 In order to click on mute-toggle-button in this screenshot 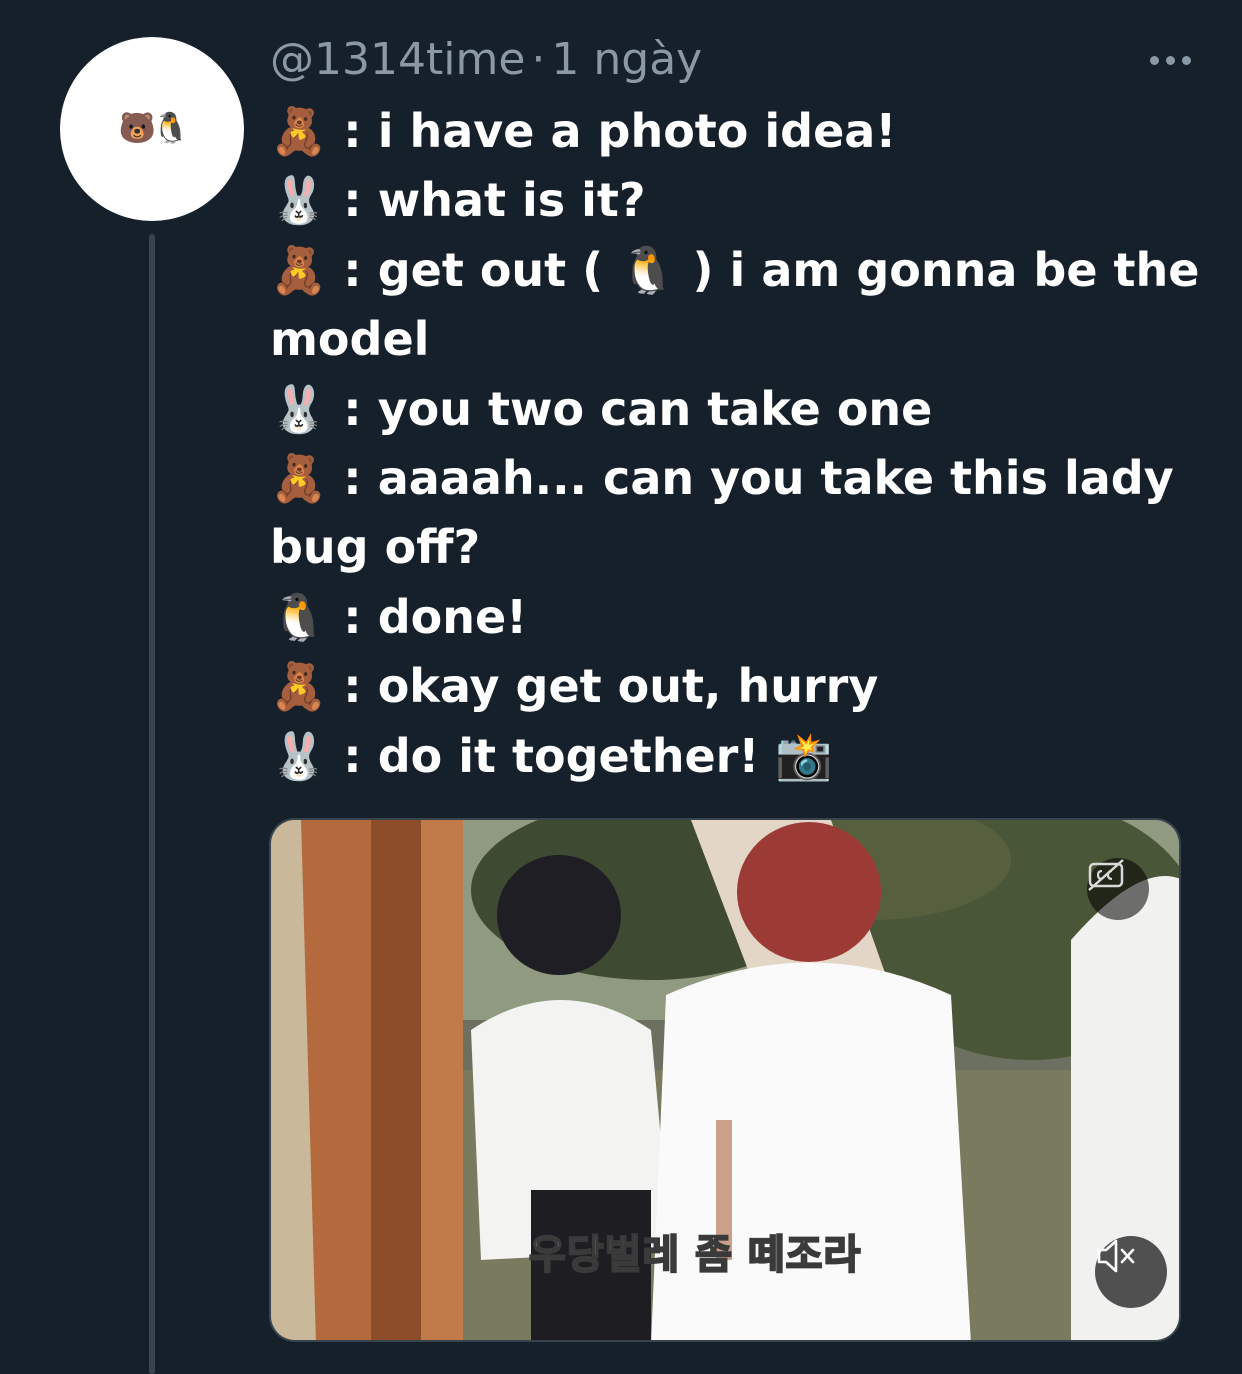, I will do `click(1131, 1272)`.